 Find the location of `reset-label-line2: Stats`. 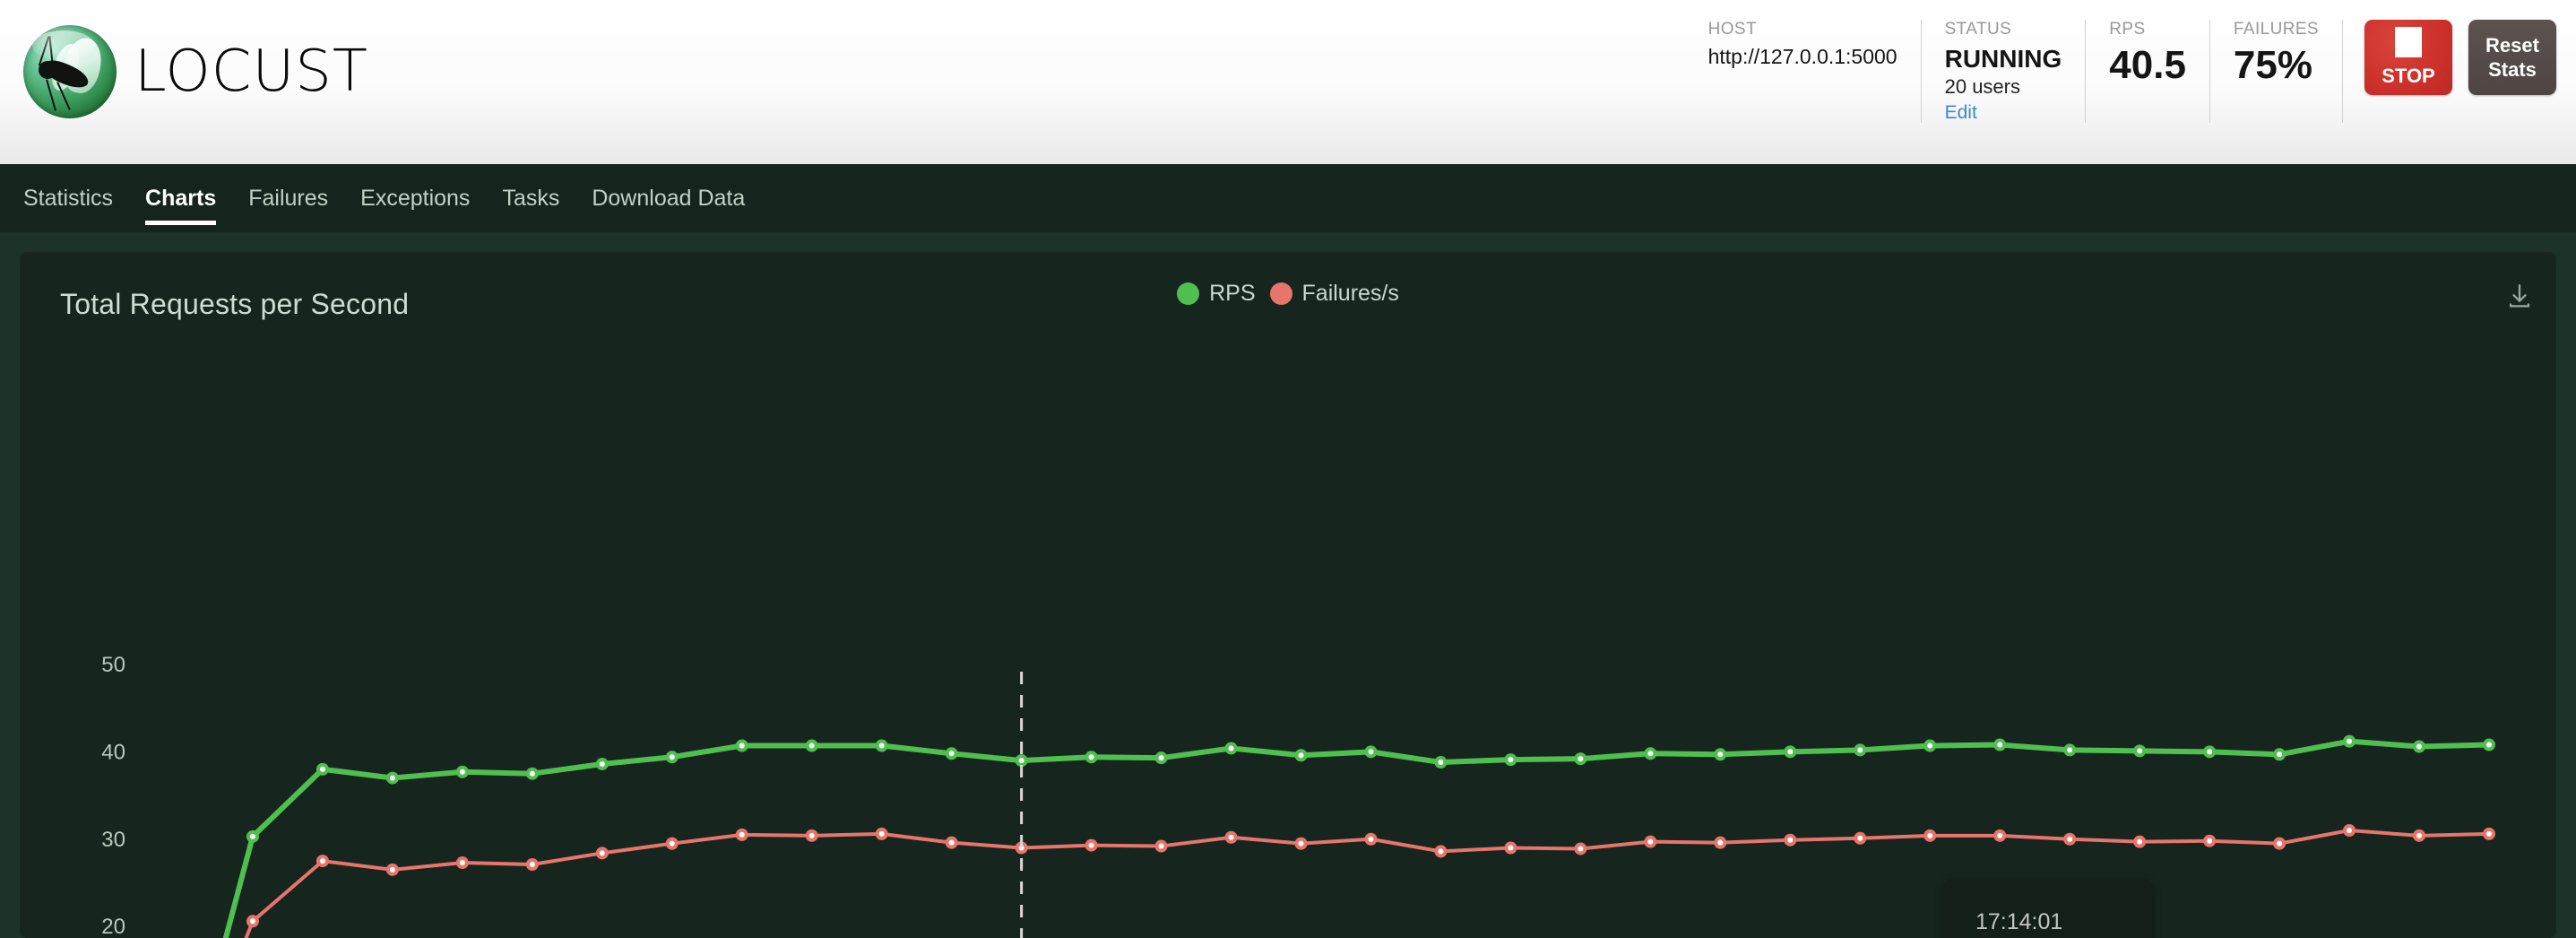

reset-label-line2: Stats is located at coordinates (2512, 69).